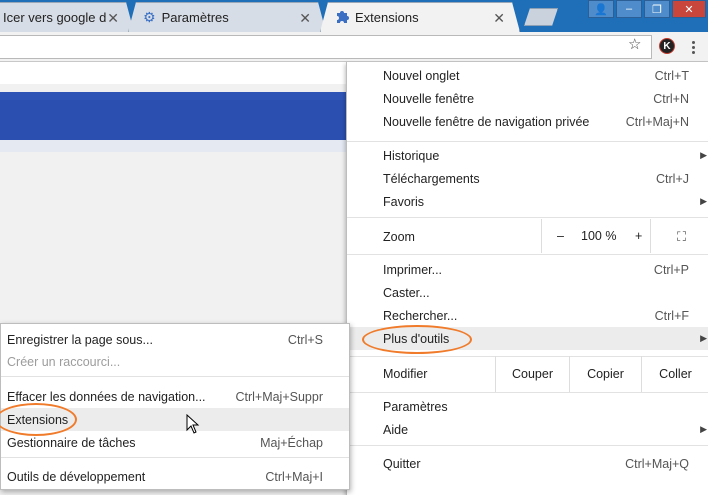 This screenshot has height=495, width=708. What do you see at coordinates (599, 236) in the screenshot?
I see `zoom-level: 100 %` at bounding box center [599, 236].